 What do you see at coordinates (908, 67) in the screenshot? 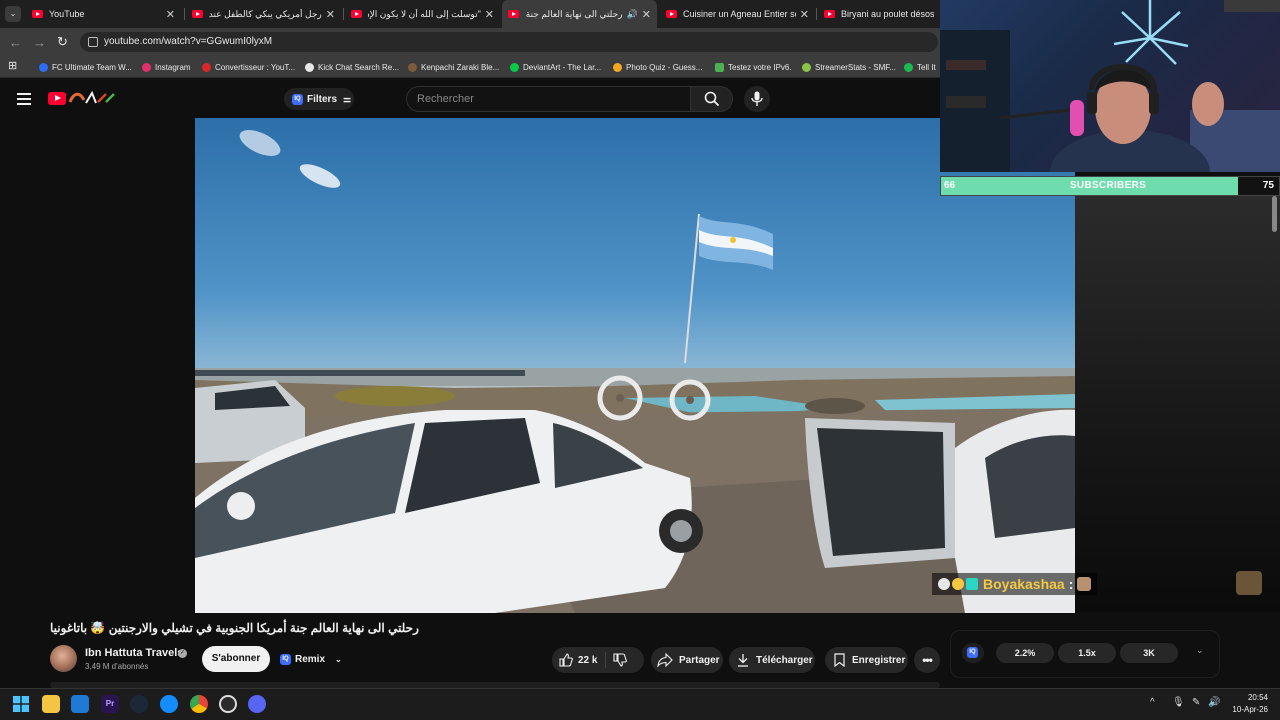
I see `spotify-icon` at bounding box center [908, 67].